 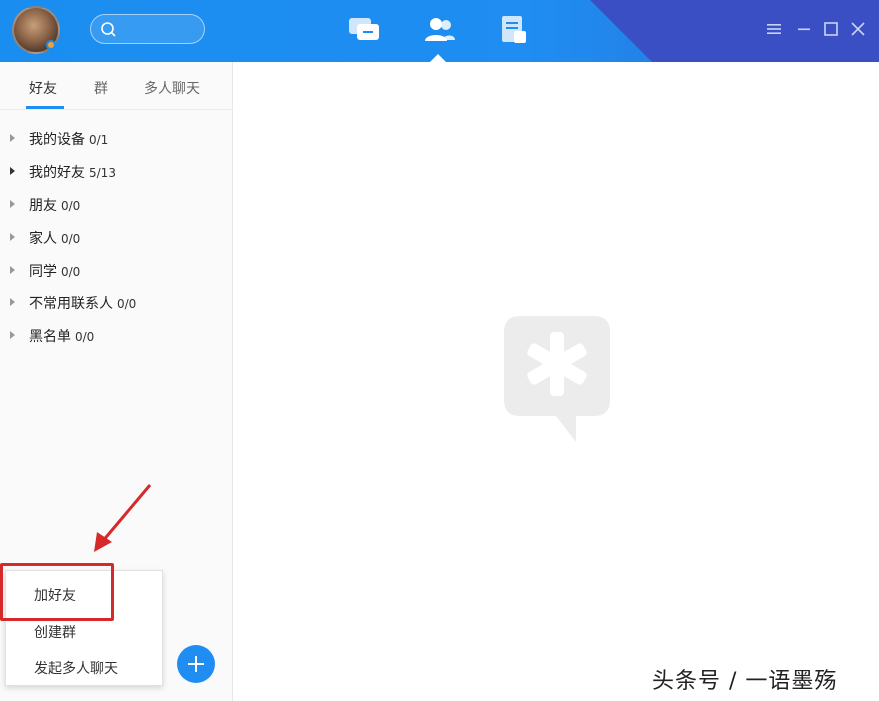 What do you see at coordinates (57, 592) in the screenshot?
I see `annotation-highlight-box` at bounding box center [57, 592].